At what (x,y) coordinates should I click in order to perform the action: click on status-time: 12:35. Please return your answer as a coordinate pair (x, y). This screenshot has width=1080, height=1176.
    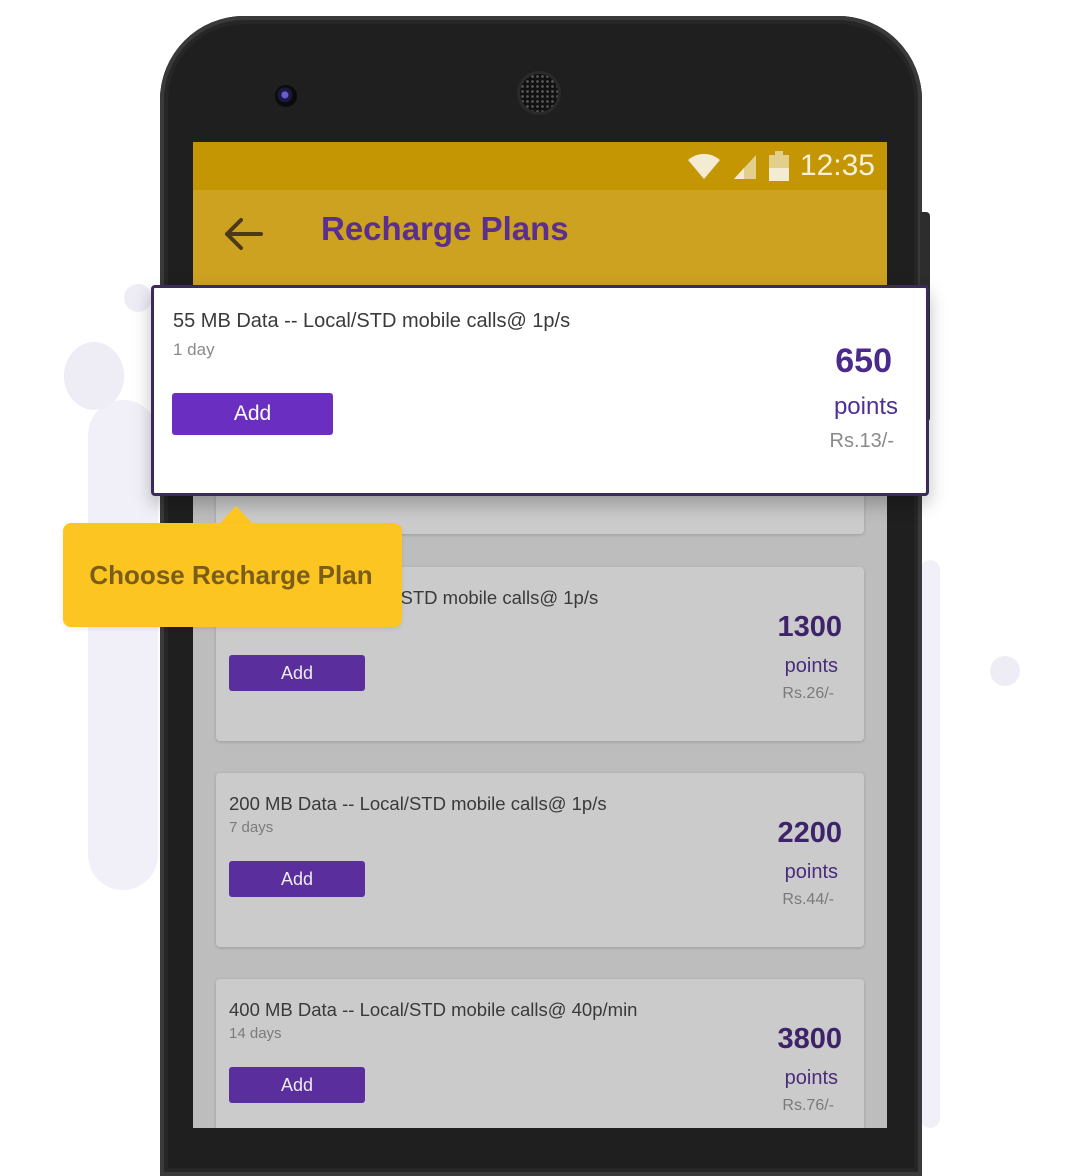
    Looking at the image, I should click on (837, 165).